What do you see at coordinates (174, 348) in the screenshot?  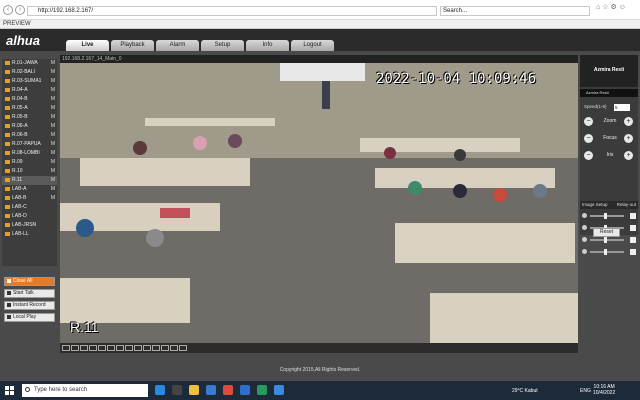 I see `stream-icon` at bounding box center [174, 348].